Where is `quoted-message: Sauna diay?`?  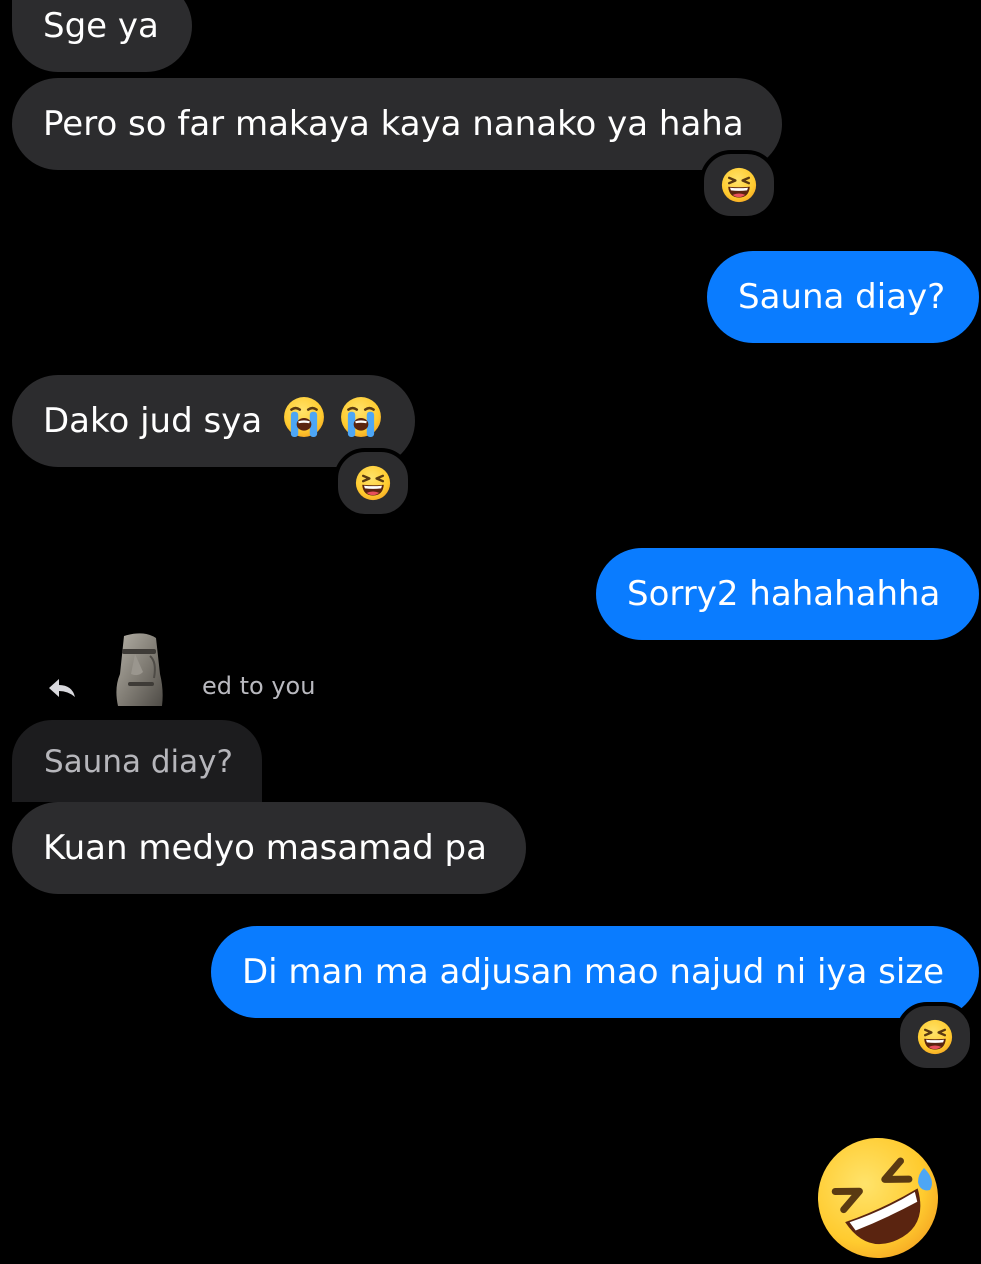
quoted-message: Sauna diay? is located at coordinates (137, 761).